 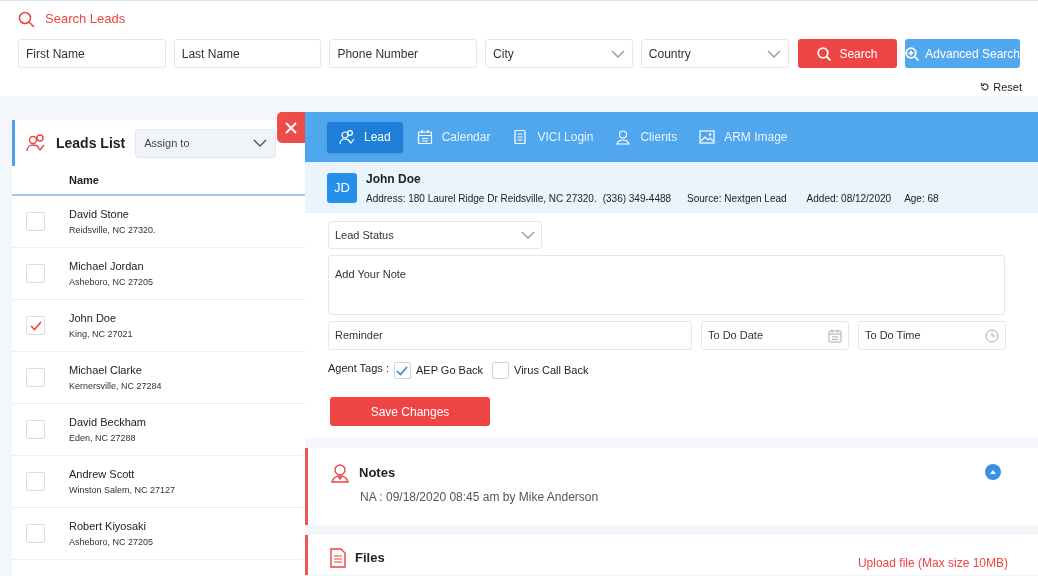 I want to click on input-field: Reminder, so click(x=510, y=335).